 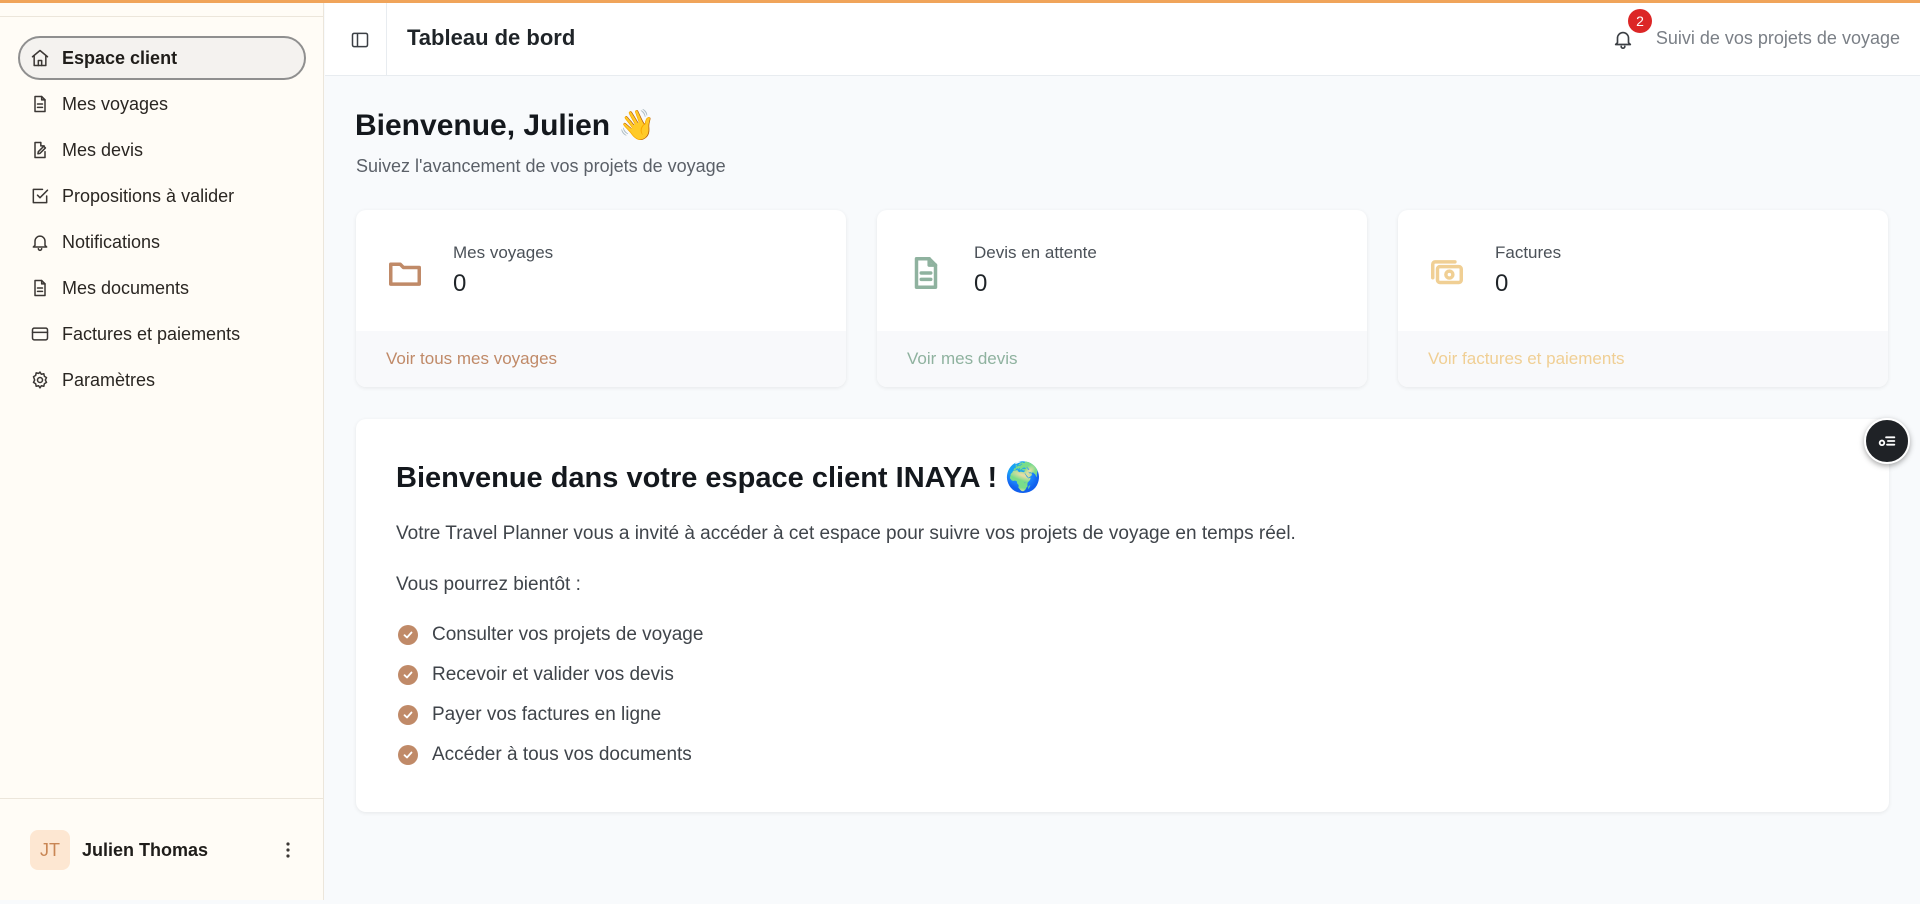 I want to click on stat-label: Mes voyages, so click(x=503, y=252).